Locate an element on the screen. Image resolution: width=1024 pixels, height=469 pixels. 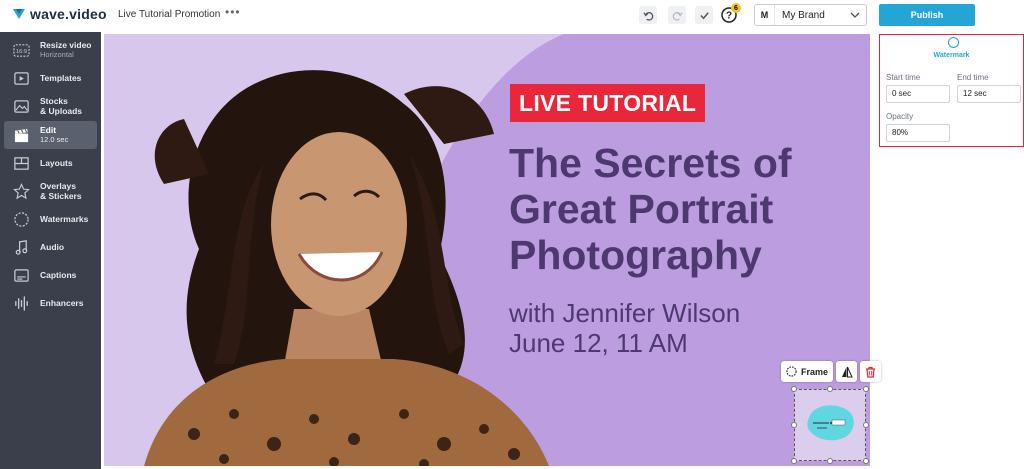
delete-button is located at coordinates (871, 371).